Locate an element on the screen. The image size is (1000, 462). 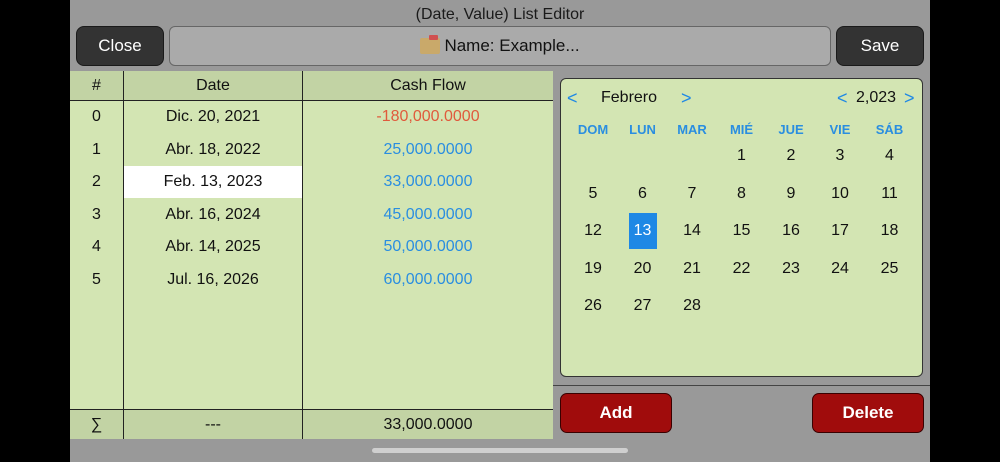
cash-flow-cell: 60,000.0000 is located at coordinates (428, 280).